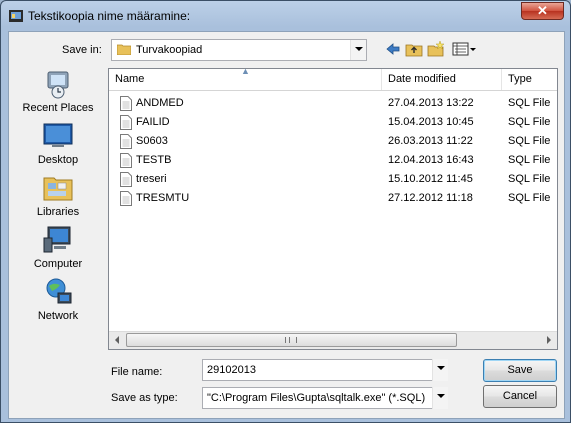  I want to click on close-icon: ✕, so click(542, 10).